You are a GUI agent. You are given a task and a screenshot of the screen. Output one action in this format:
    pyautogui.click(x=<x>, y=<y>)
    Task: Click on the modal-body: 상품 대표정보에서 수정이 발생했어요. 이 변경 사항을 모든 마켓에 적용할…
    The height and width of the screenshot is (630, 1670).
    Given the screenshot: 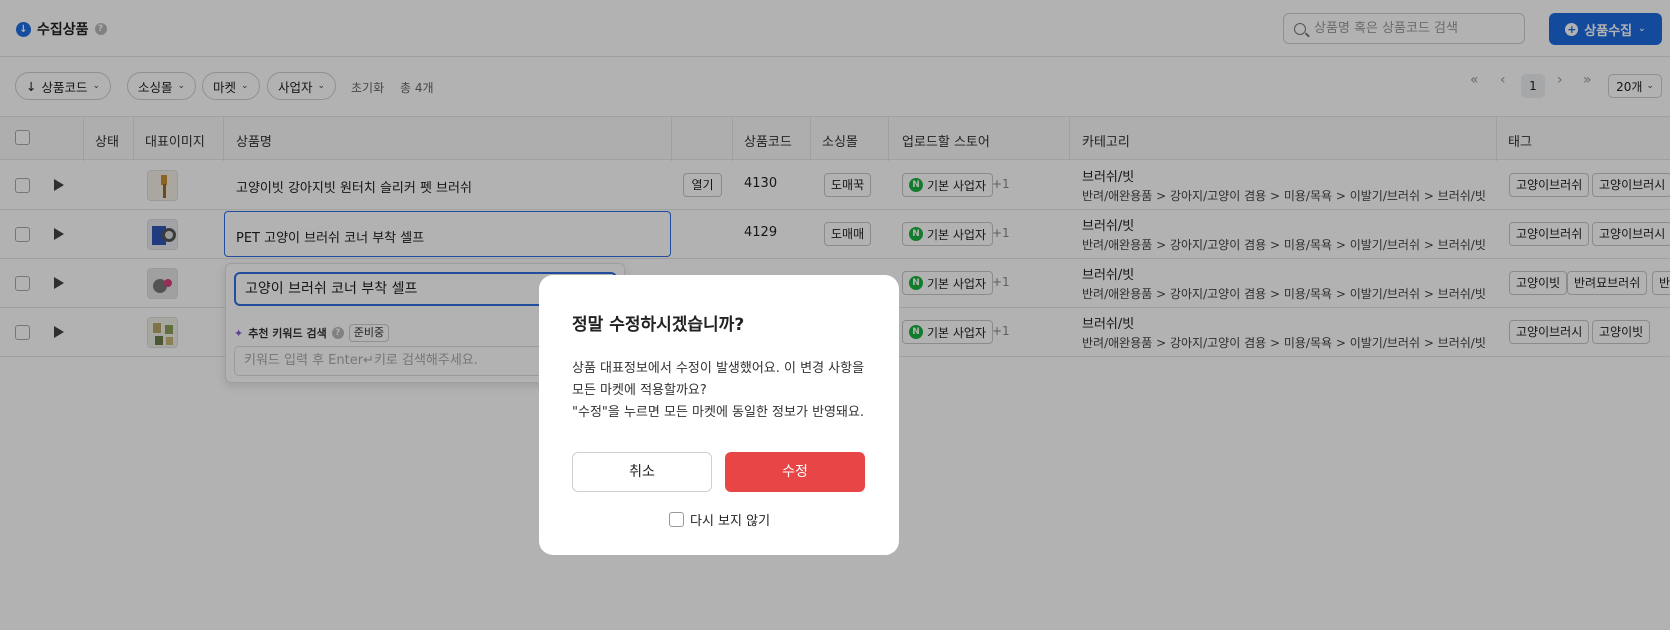 What is the action you would take?
    pyautogui.click(x=722, y=391)
    